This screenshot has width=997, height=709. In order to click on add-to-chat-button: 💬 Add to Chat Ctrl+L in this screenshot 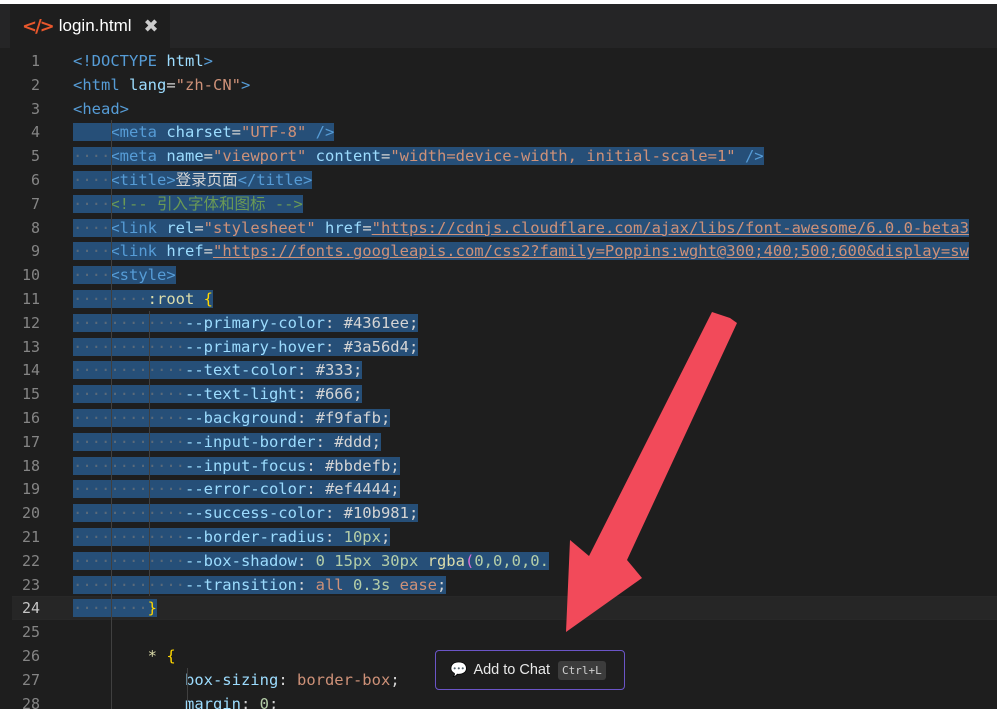, I will do `click(530, 670)`.